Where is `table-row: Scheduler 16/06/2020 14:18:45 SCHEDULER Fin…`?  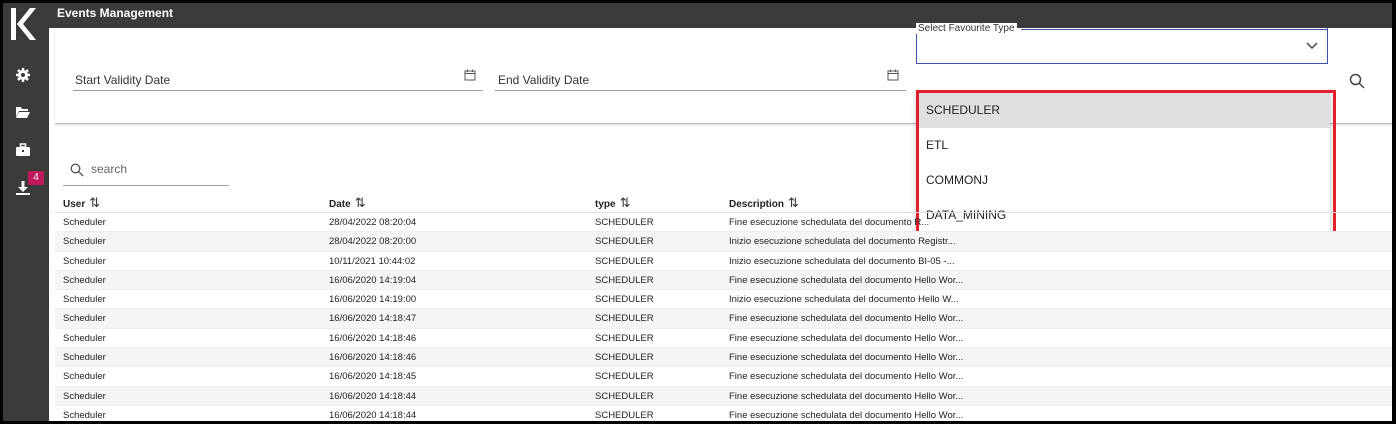
table-row: Scheduler 16/06/2020 14:18:45 SCHEDULER Fin… is located at coordinates (723, 377).